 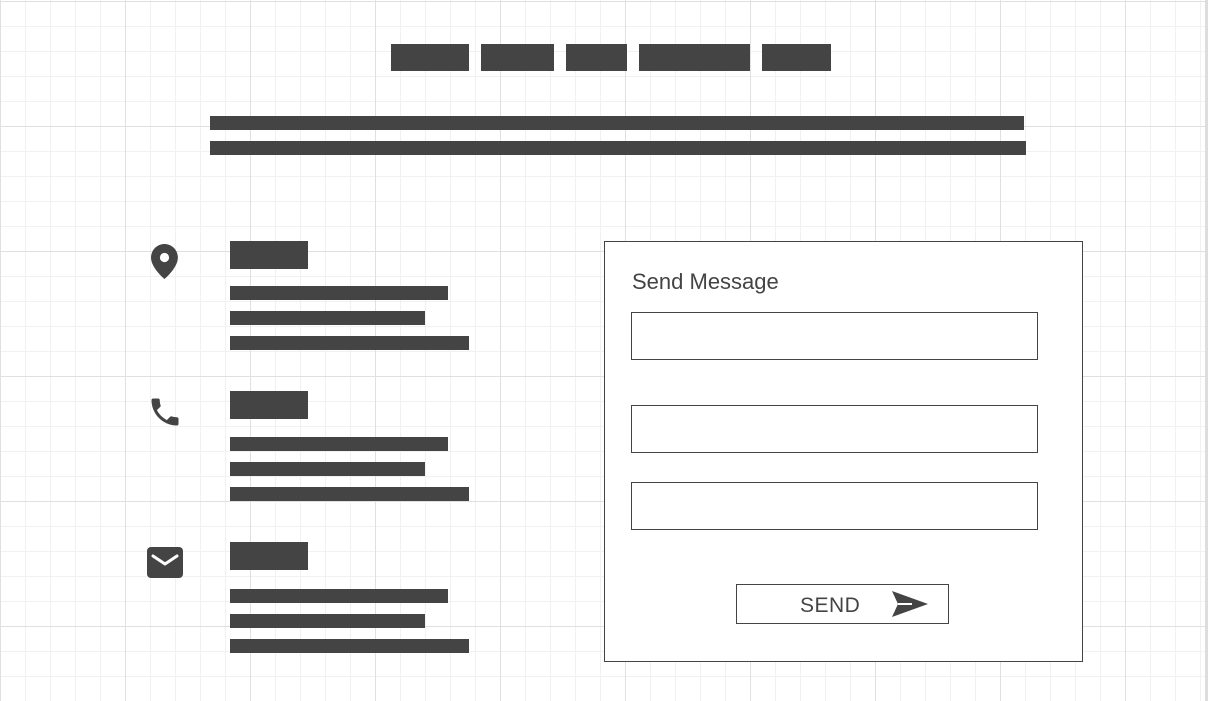 What do you see at coordinates (165, 261) in the screenshot?
I see `location-pin-icon` at bounding box center [165, 261].